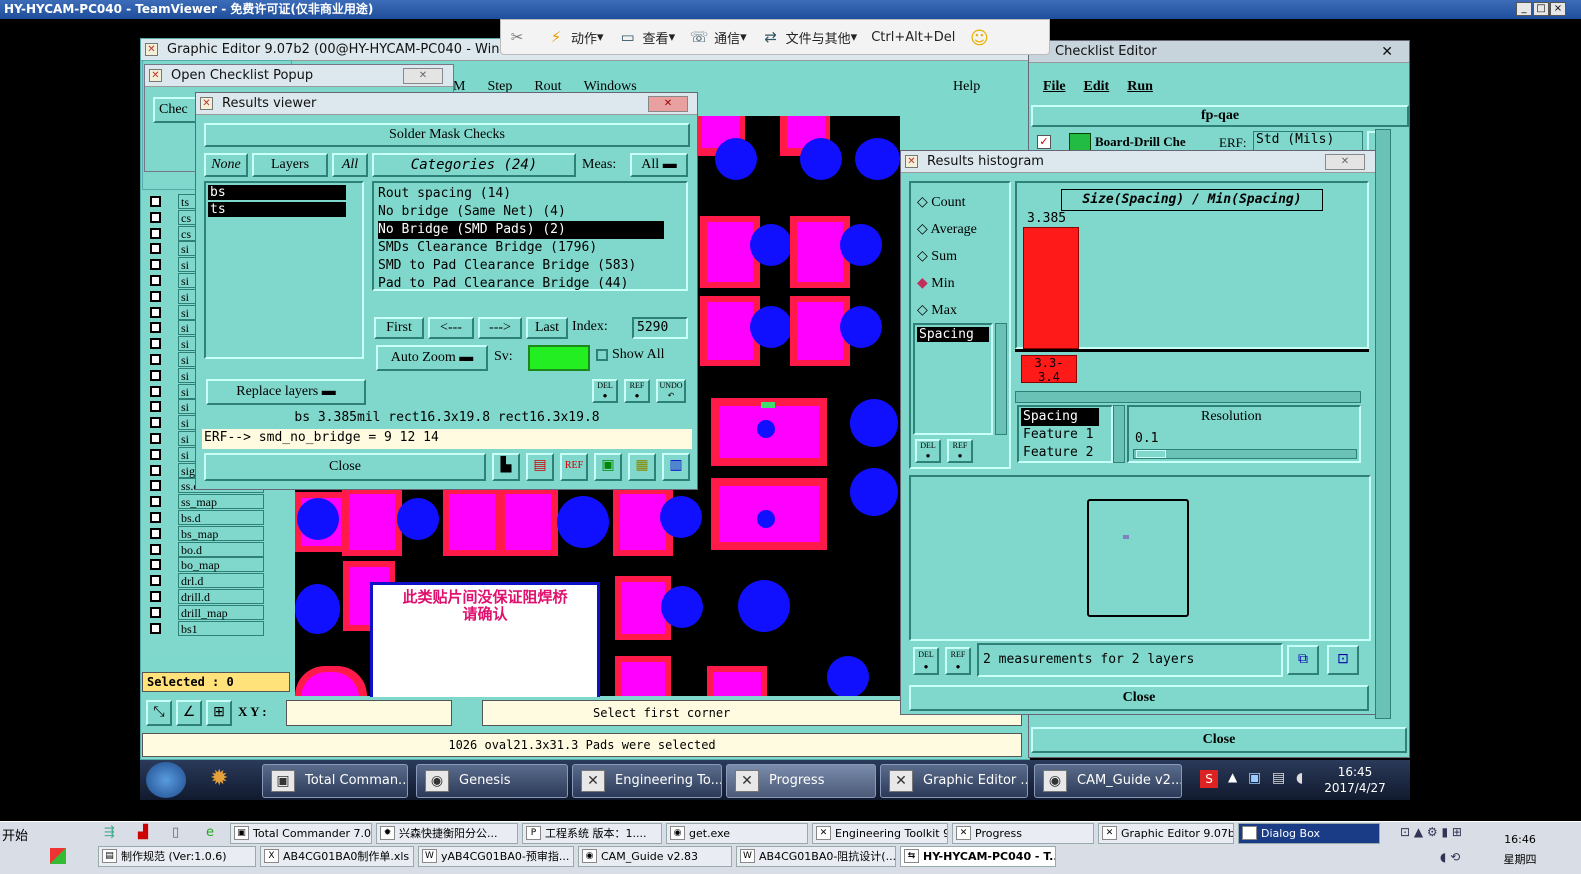 The width and height of the screenshot is (1581, 874). What do you see at coordinates (290, 165) in the screenshot?
I see `layers-button: Layers` at bounding box center [290, 165].